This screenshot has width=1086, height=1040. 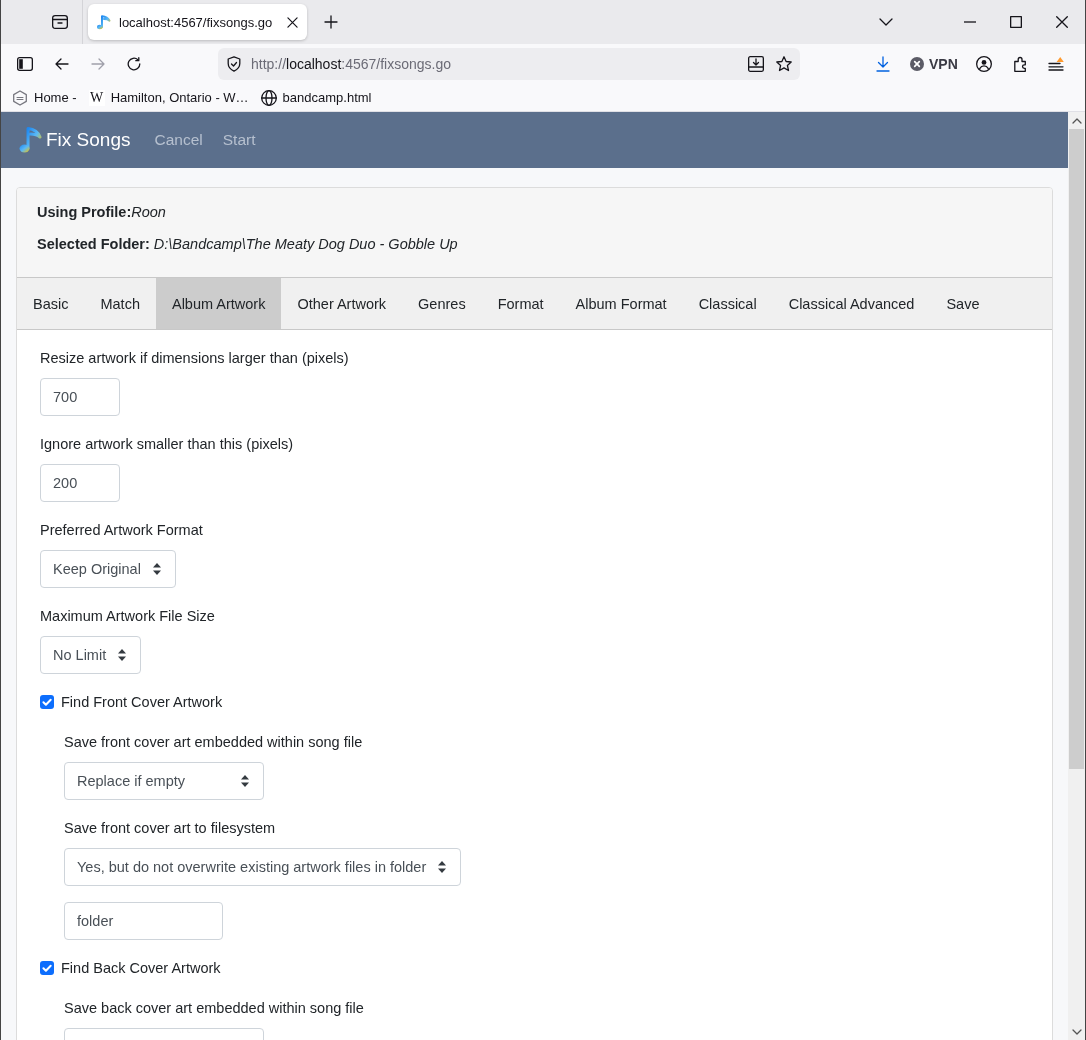 What do you see at coordinates (134, 64) in the screenshot?
I see `reload-icon` at bounding box center [134, 64].